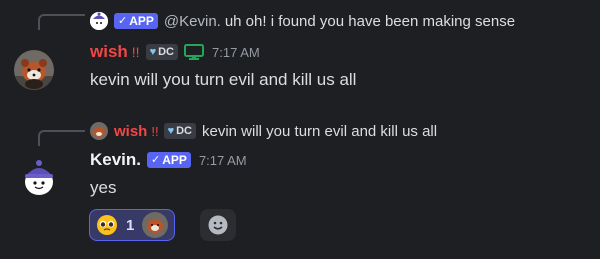  Describe the element at coordinates (192, 21) in the screenshot. I see `reply-mention: @Kevin.` at that location.